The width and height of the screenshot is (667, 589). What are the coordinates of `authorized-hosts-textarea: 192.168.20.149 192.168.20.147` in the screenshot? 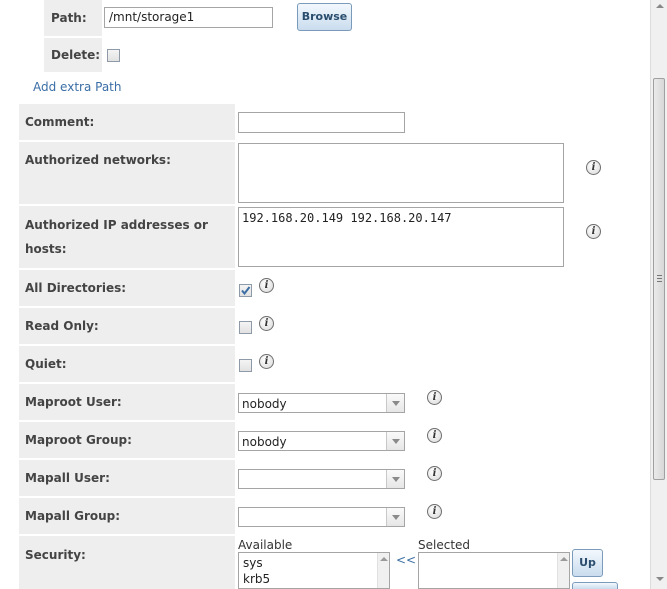 It's located at (401, 237).